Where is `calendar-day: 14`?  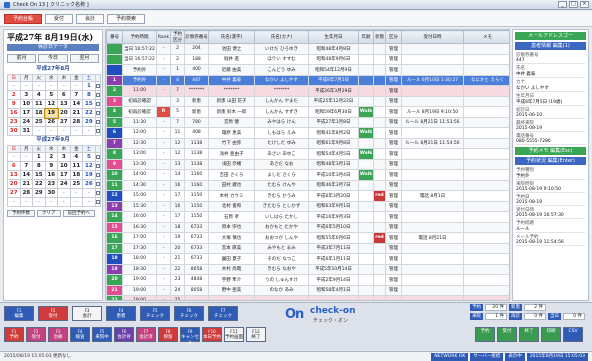
calendar-day: 14 is located at coordinates (26, 175).